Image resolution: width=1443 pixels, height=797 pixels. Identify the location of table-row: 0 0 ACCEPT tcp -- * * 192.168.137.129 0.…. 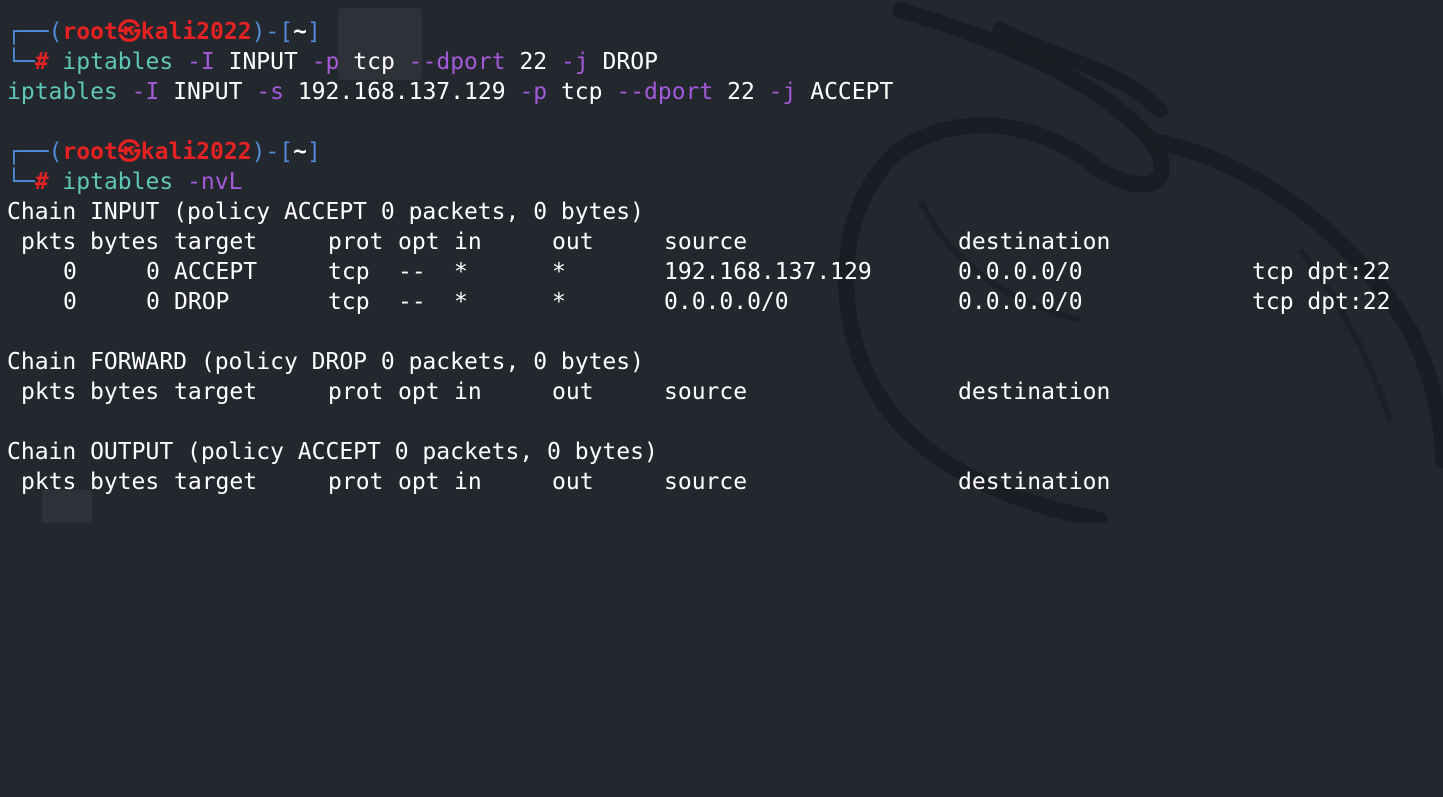
(727, 272).